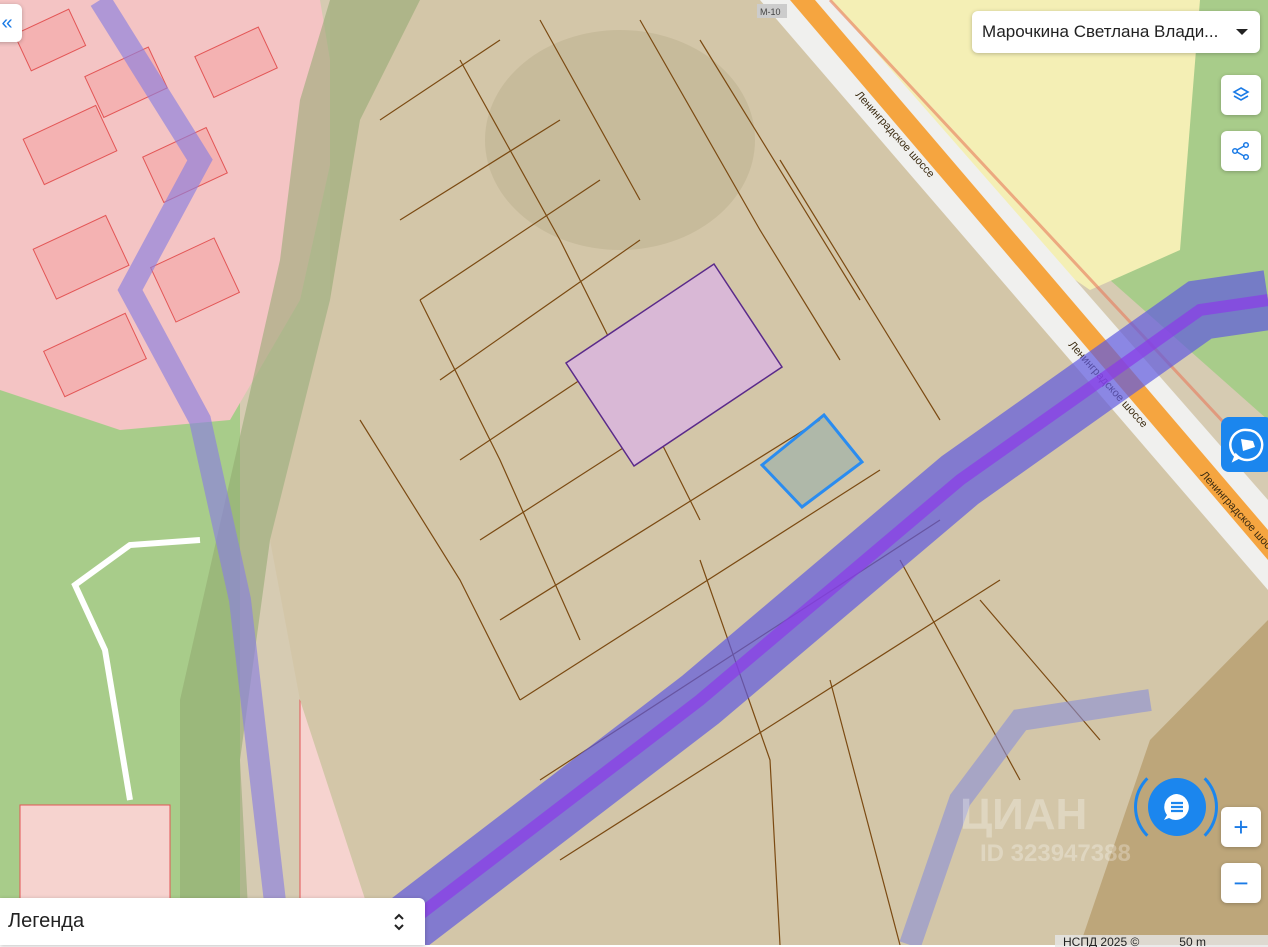 The height and width of the screenshot is (947, 1268). I want to click on pkk-app-button, so click(1244, 444).